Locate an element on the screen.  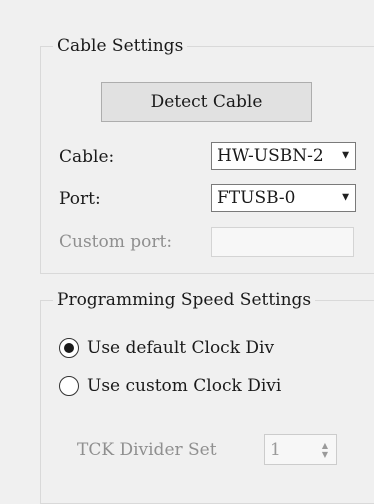
spin-arrows-icon: ▲ ▼ is located at coordinates (325, 449).